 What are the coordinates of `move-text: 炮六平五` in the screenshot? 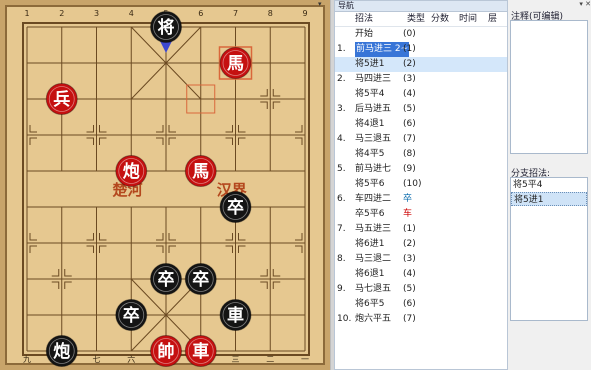 It's located at (373, 319).